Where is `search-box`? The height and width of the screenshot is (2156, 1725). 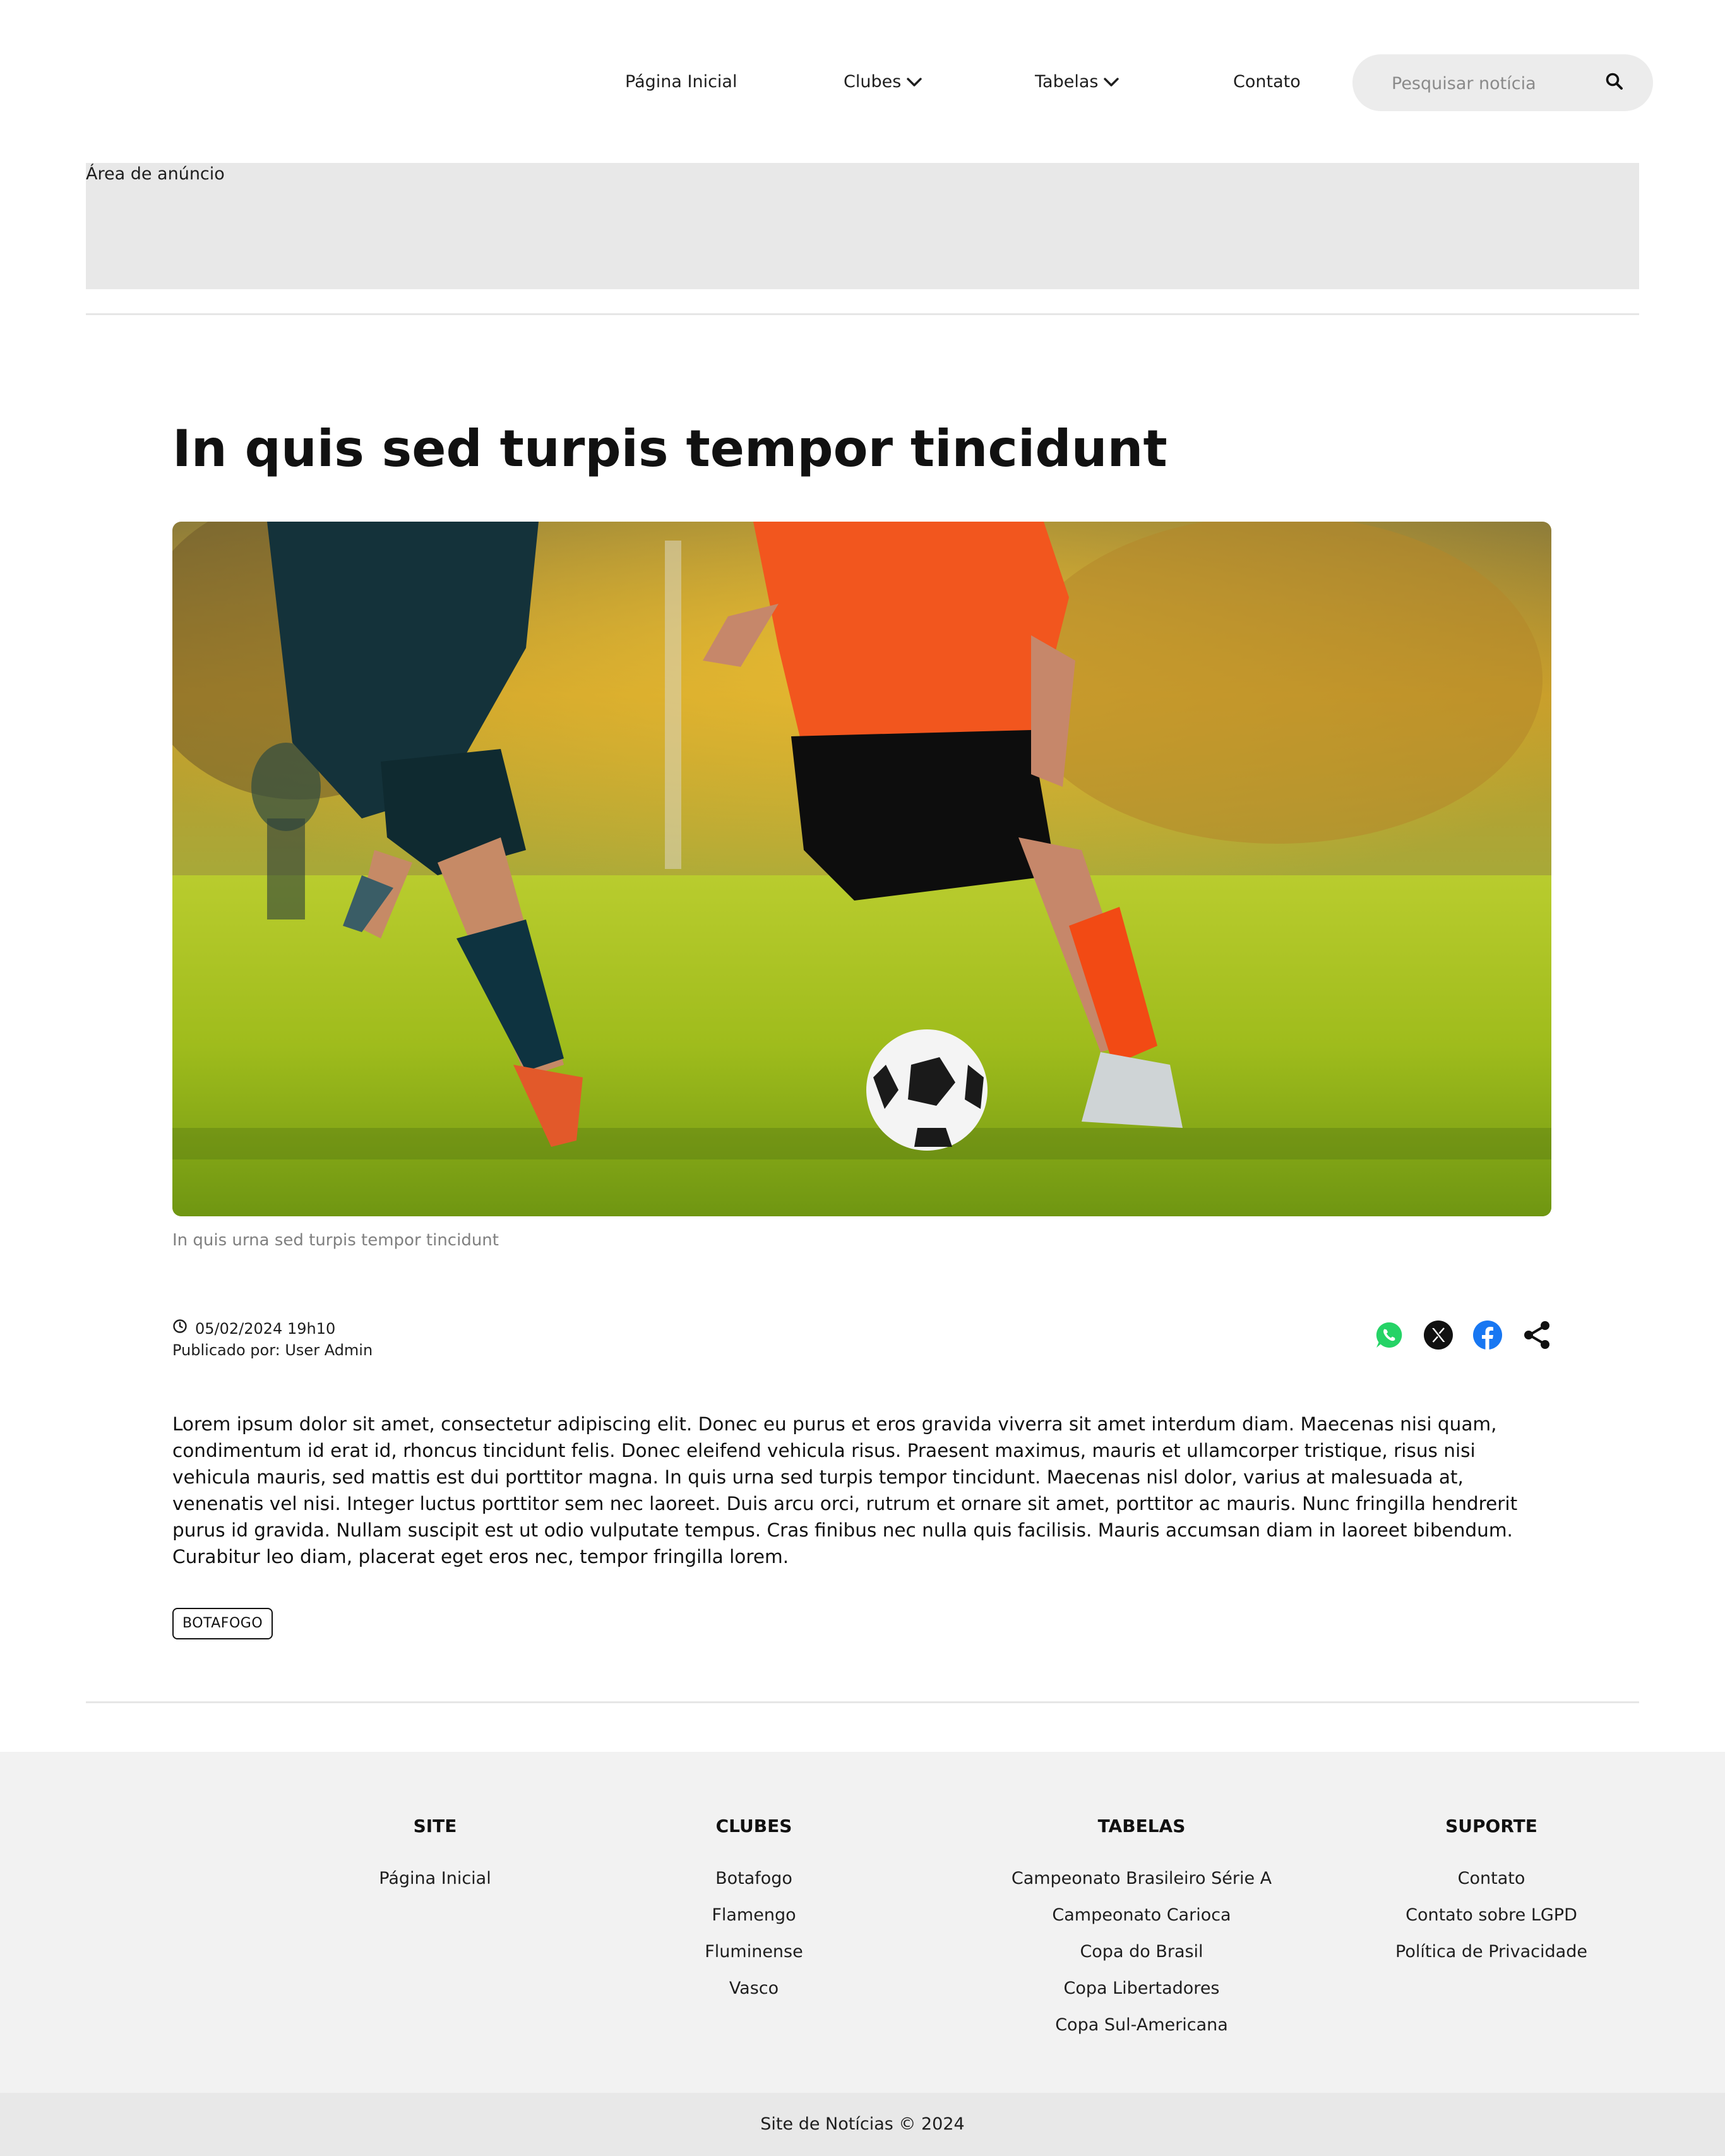 search-box is located at coordinates (1502, 82).